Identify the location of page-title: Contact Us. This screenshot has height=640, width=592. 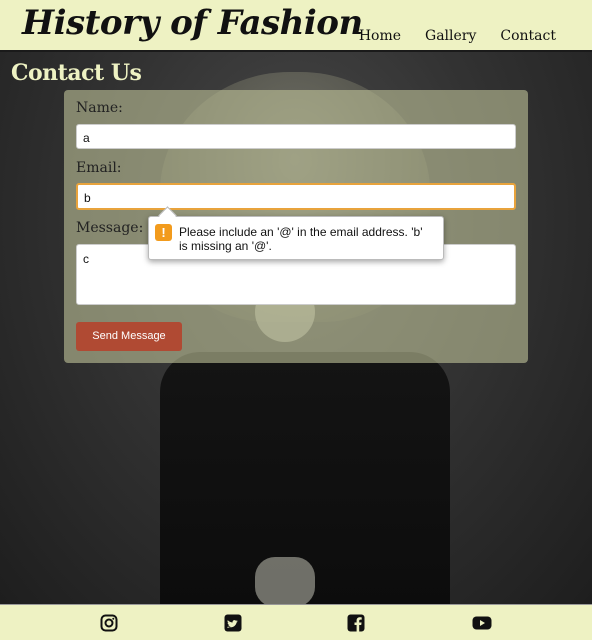
(76, 73).